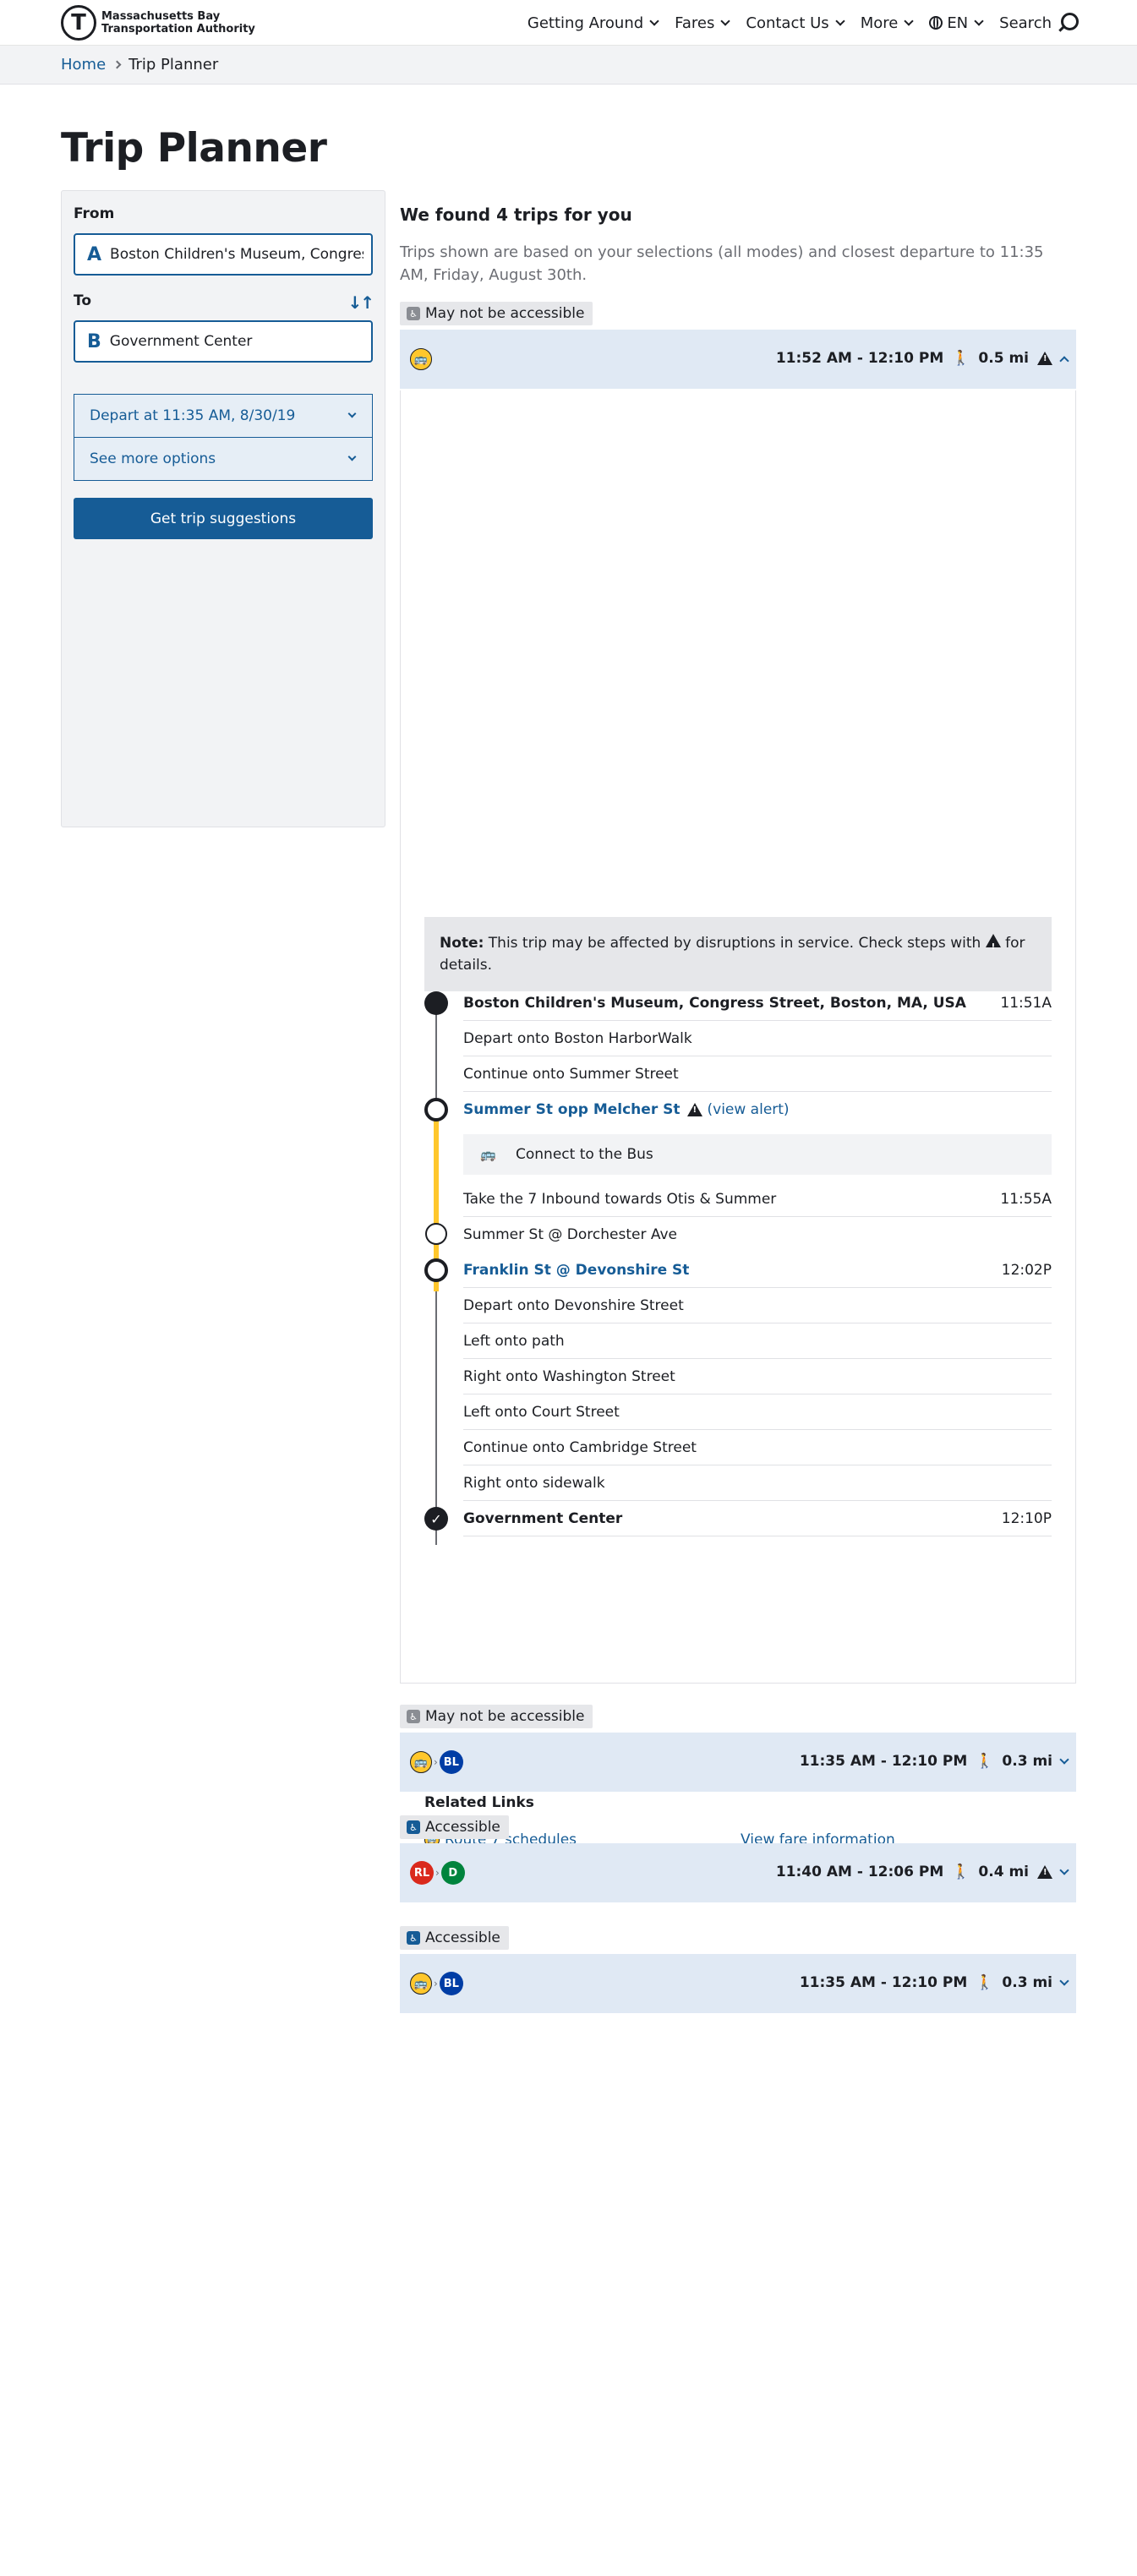 Image resolution: width=1137 pixels, height=2576 pixels. What do you see at coordinates (571, 1074) in the screenshot?
I see `step-text: Continue onto Summer Street` at bounding box center [571, 1074].